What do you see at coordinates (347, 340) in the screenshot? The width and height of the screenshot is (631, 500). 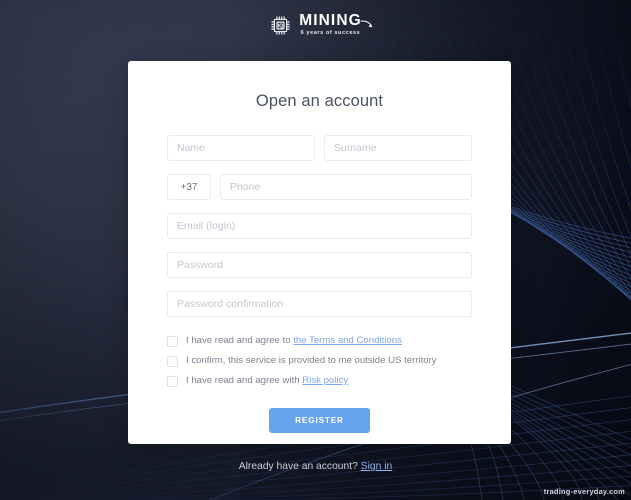 I see `terms-and-conditions-link: the Terms and Conditions` at bounding box center [347, 340].